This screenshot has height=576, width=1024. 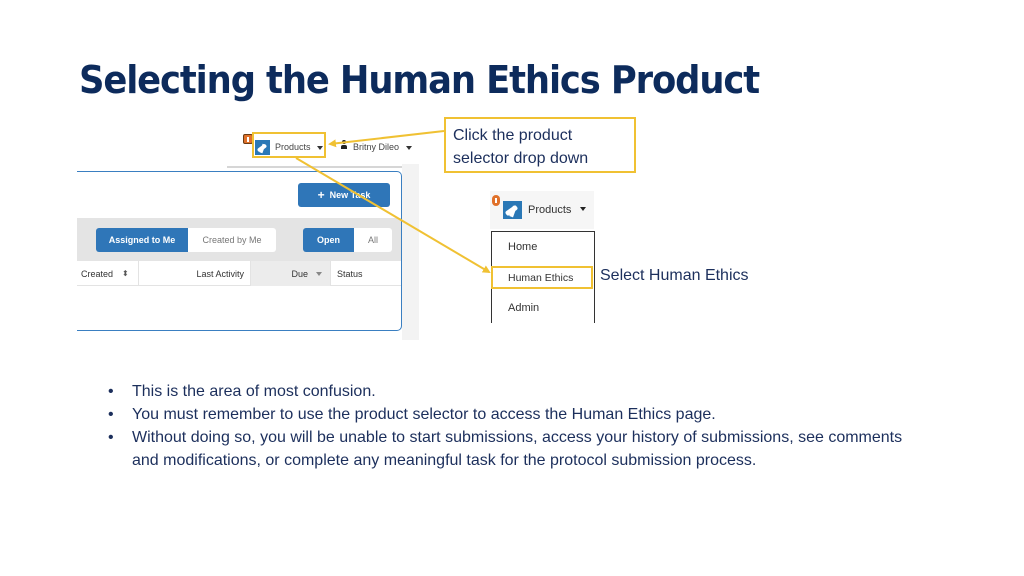 I want to click on filter-all: All, so click(x=373, y=240).